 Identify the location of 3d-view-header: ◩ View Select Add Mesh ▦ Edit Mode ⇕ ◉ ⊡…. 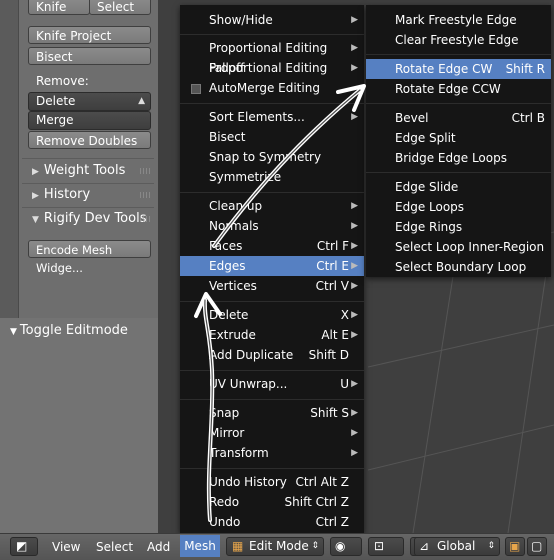
(277, 546).